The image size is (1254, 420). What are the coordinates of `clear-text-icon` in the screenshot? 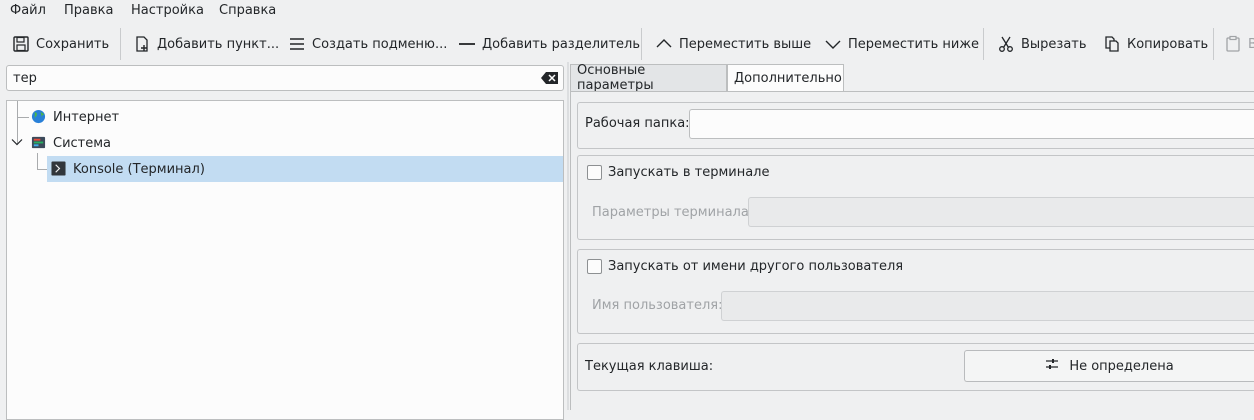 It's located at (550, 78).